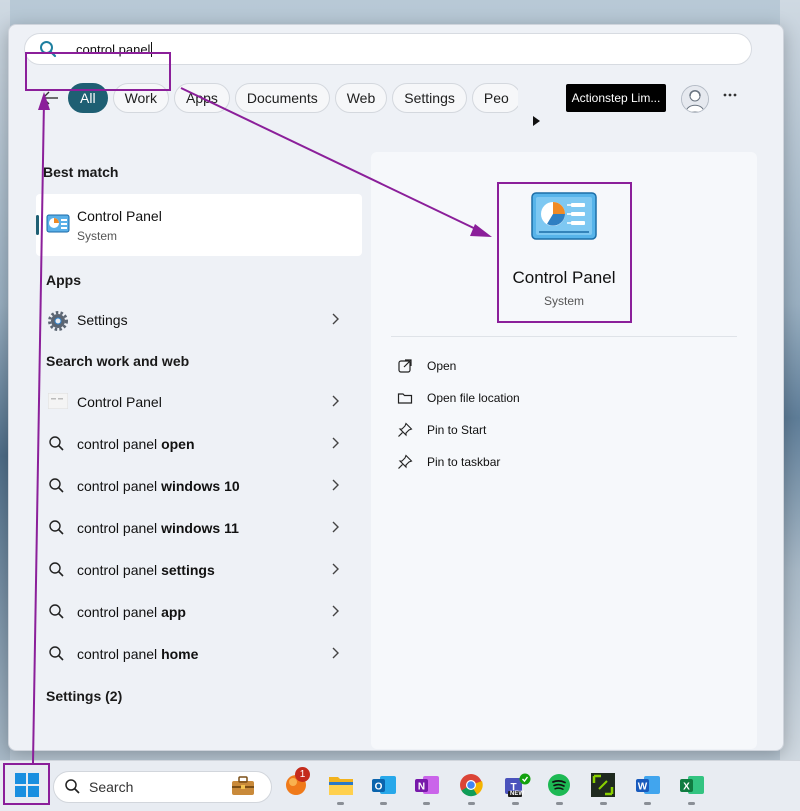 The image size is (800, 811). Describe the element at coordinates (119, 402) in the screenshot. I see `web-result-label: Control Panel` at that location.